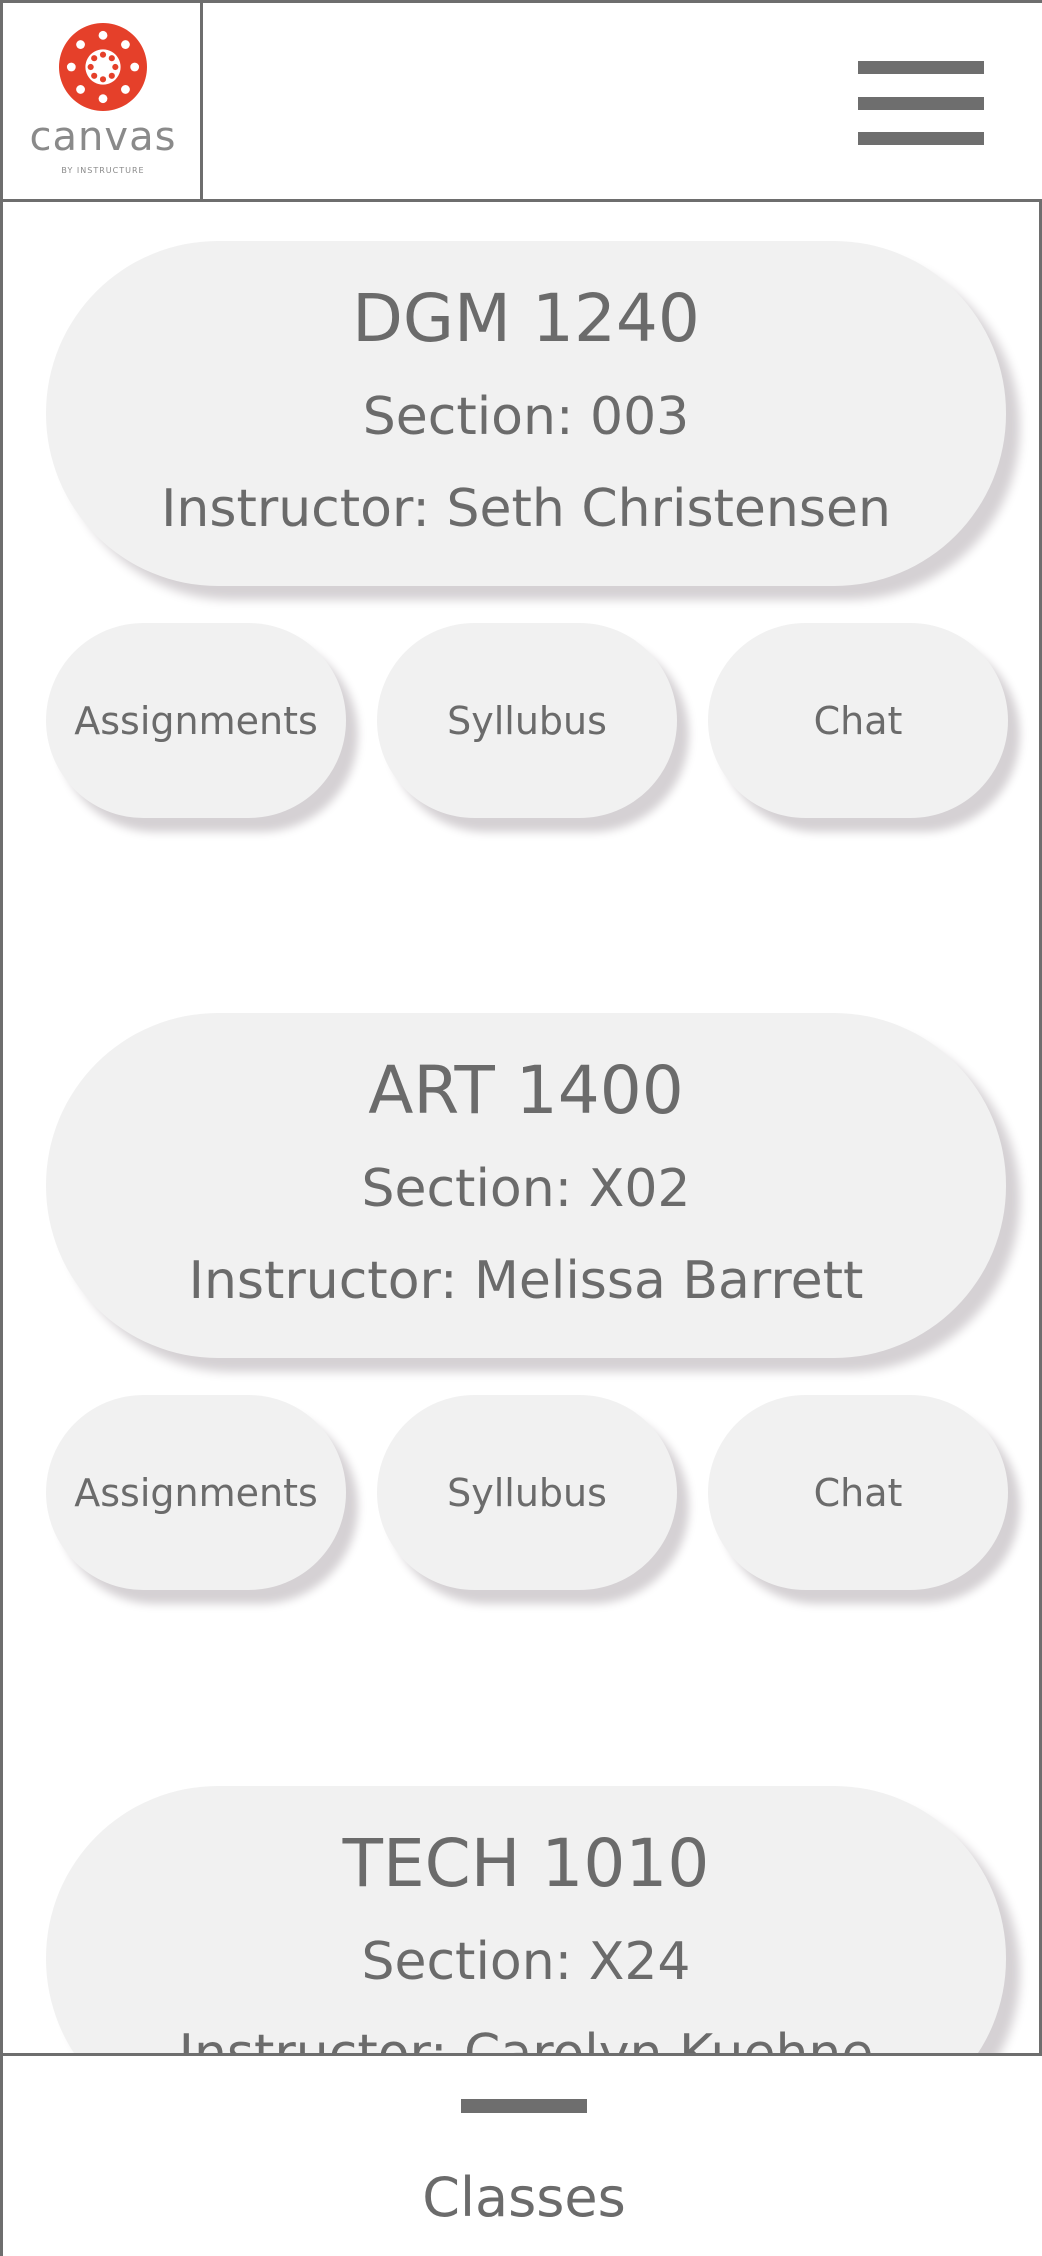  I want to click on active-tab-indicator, so click(524, 2106).